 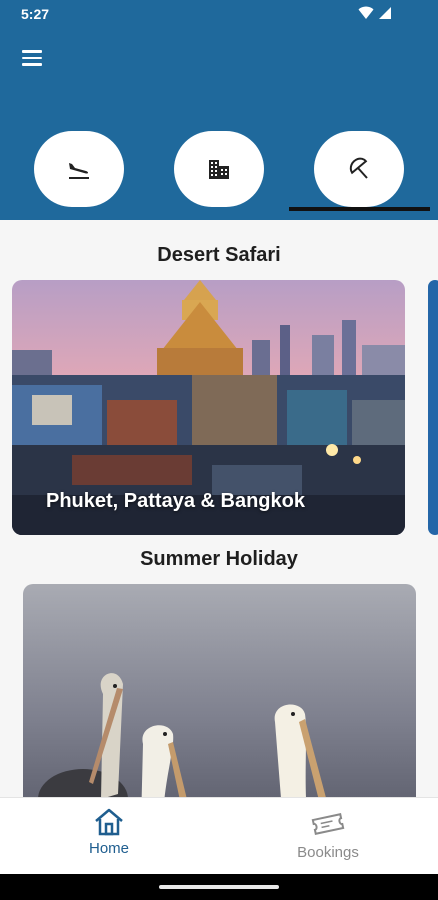 What do you see at coordinates (175, 501) in the screenshot?
I see `destination-card-label: Phuket, Pattaya & Bangkok` at bounding box center [175, 501].